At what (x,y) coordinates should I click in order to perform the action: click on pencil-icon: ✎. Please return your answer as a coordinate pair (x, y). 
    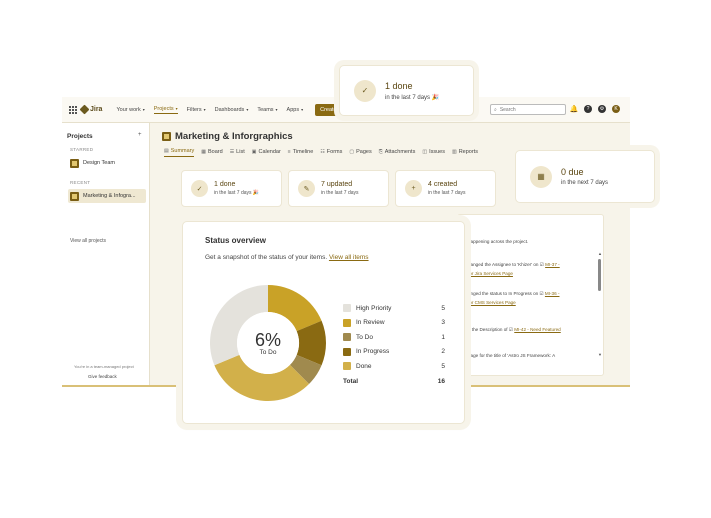
    Looking at the image, I should click on (306, 188).